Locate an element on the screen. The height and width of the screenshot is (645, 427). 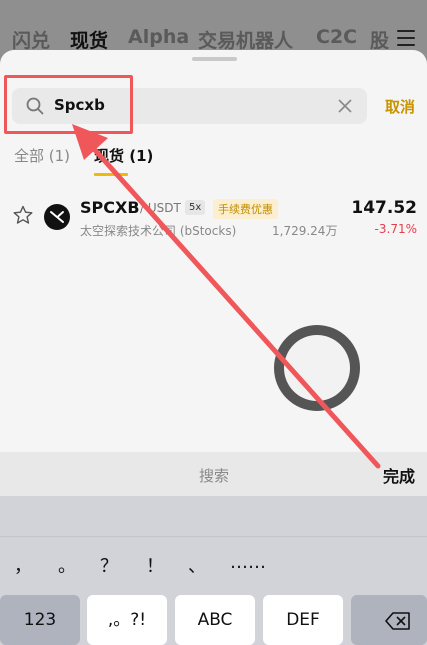
keyboard-accessory-bar: 搜索 完成 is located at coordinates (213, 474).